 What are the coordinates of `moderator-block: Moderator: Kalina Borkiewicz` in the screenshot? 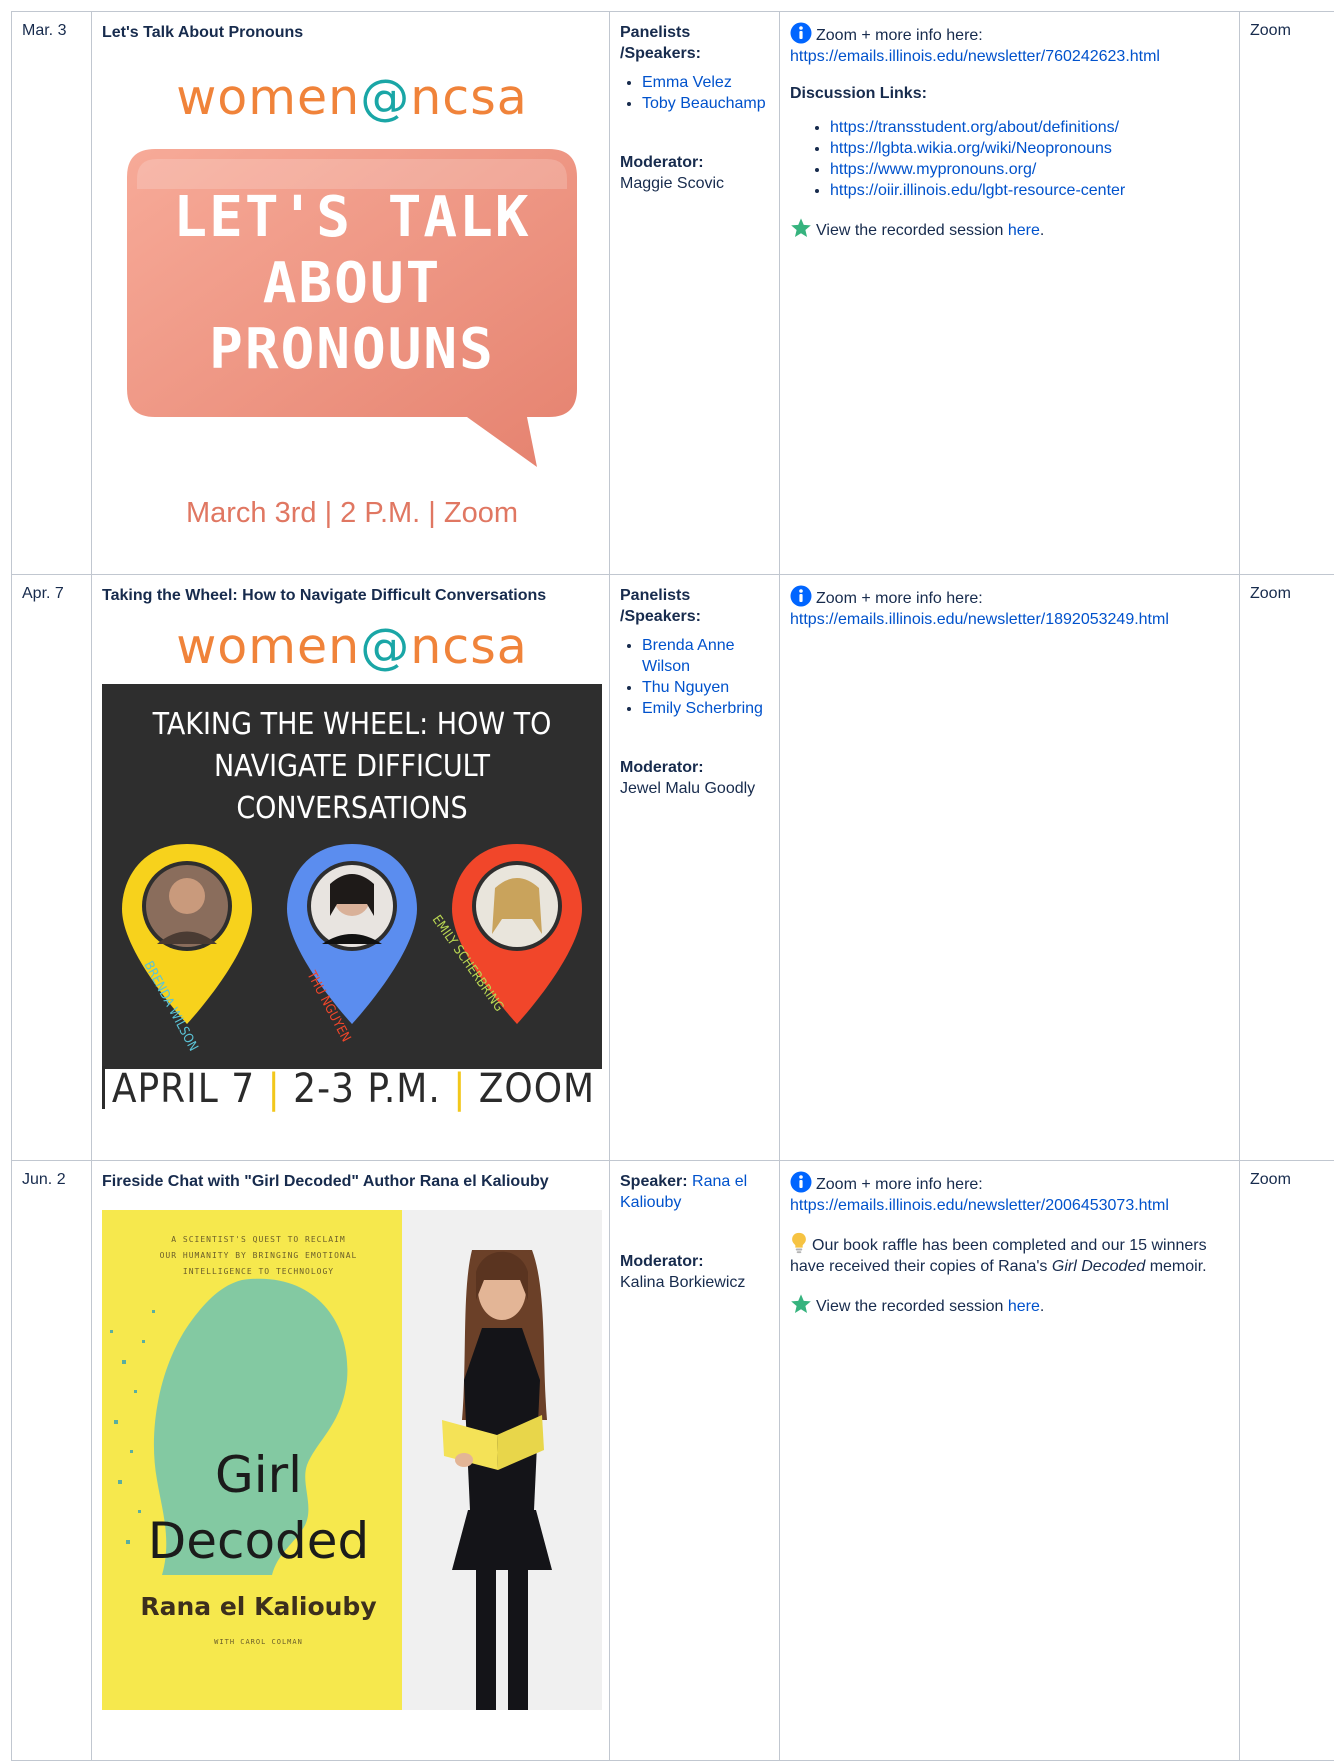 It's located at (694, 1272).